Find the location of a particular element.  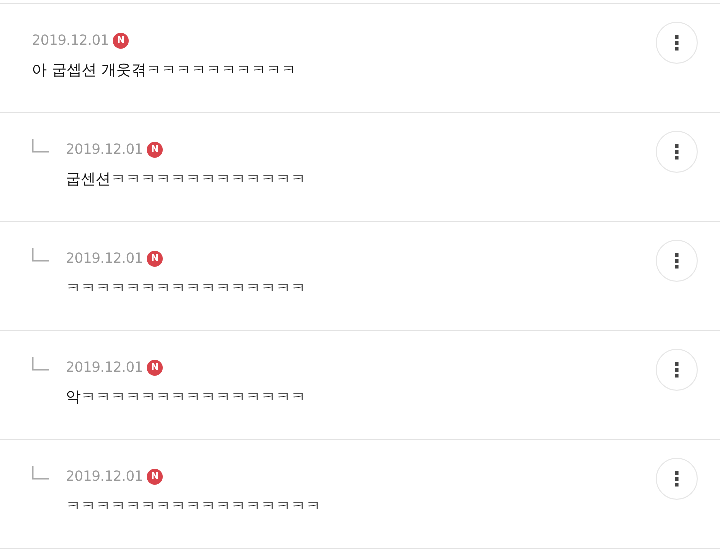

comment-text: 아 굽셉션 개웃겪ㅋㅋㅋㅋㅋㅋㅋㅋㅋㅋ is located at coordinates (165, 70).